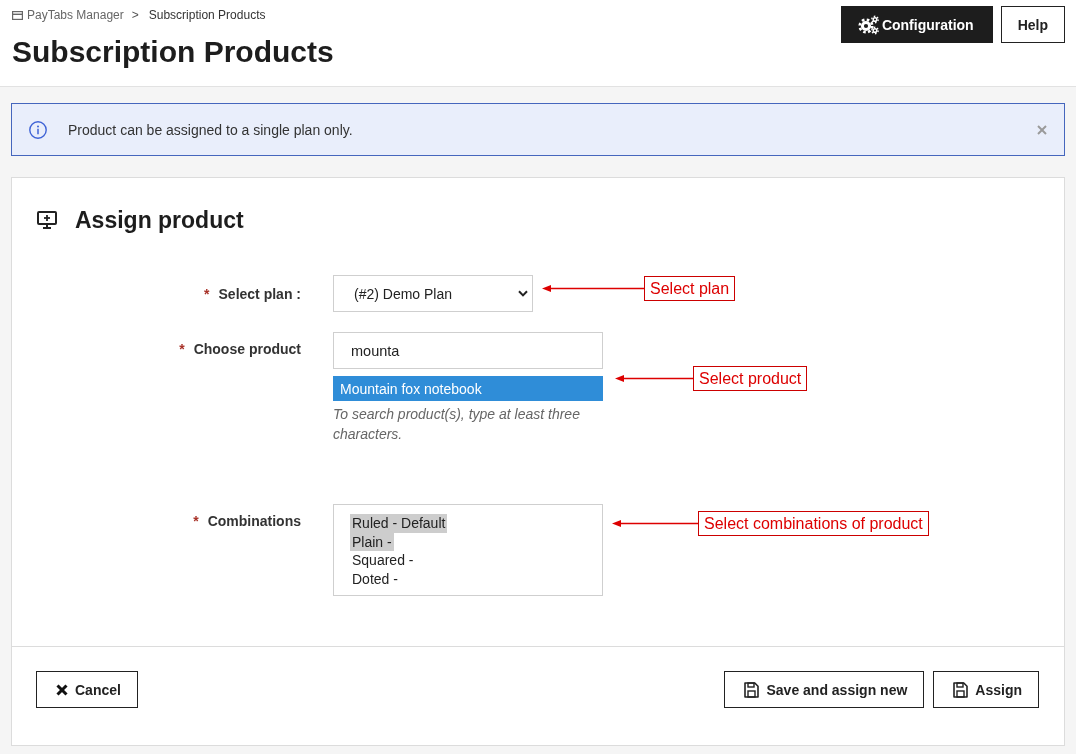 This screenshot has width=1076, height=754. I want to click on annotation-callout: Select combinations of product, so click(813, 523).